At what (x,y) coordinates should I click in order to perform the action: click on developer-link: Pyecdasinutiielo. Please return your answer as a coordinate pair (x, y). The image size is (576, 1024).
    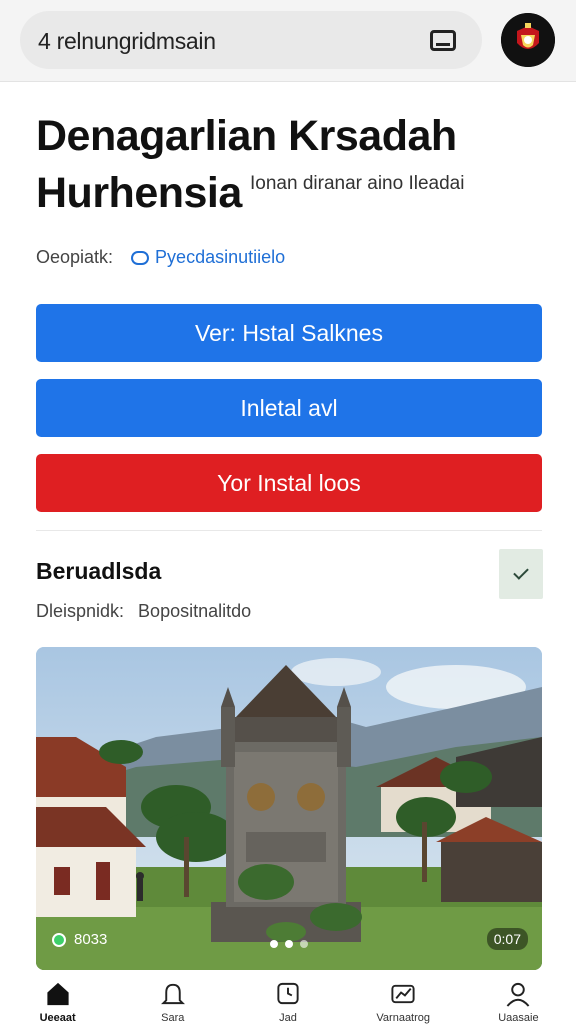
    Looking at the image, I should click on (208, 257).